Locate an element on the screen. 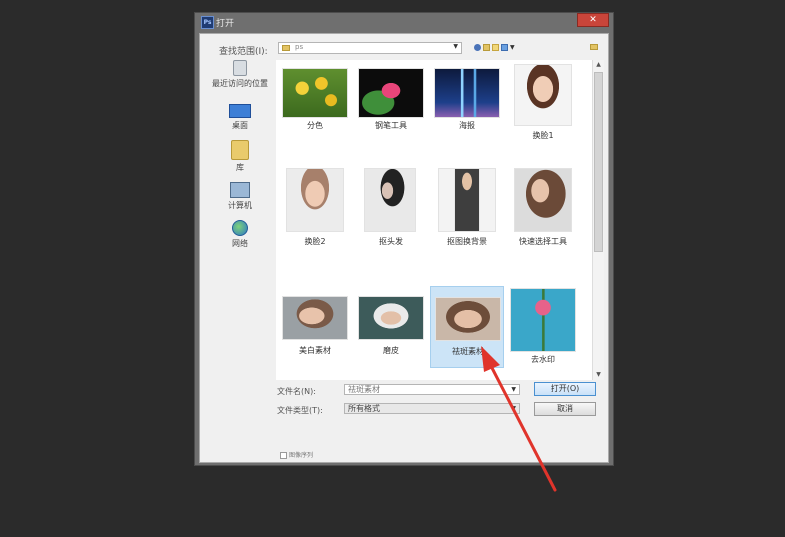 The width and height of the screenshot is (785, 537). filetype-dropdown: 所有格式 ▼ is located at coordinates (432, 408).